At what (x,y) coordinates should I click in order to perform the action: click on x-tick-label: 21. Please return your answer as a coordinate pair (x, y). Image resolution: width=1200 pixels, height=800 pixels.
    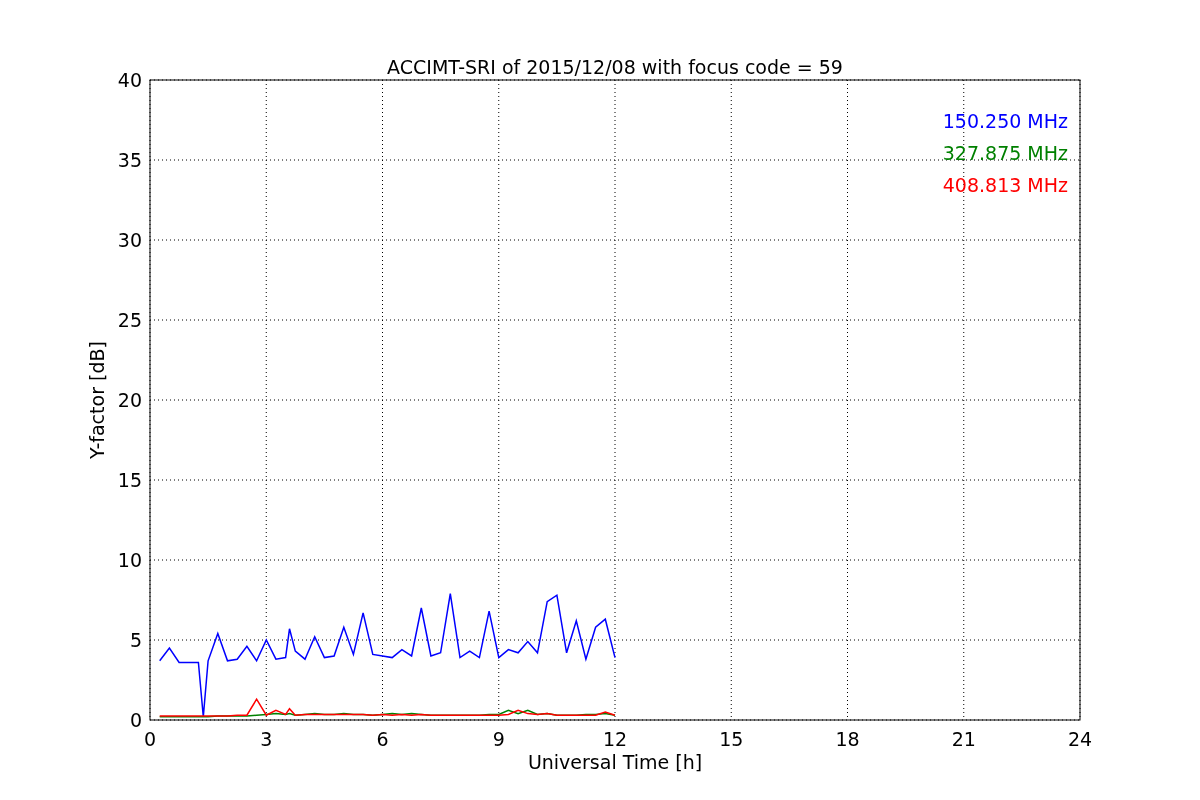
    Looking at the image, I should click on (963, 739).